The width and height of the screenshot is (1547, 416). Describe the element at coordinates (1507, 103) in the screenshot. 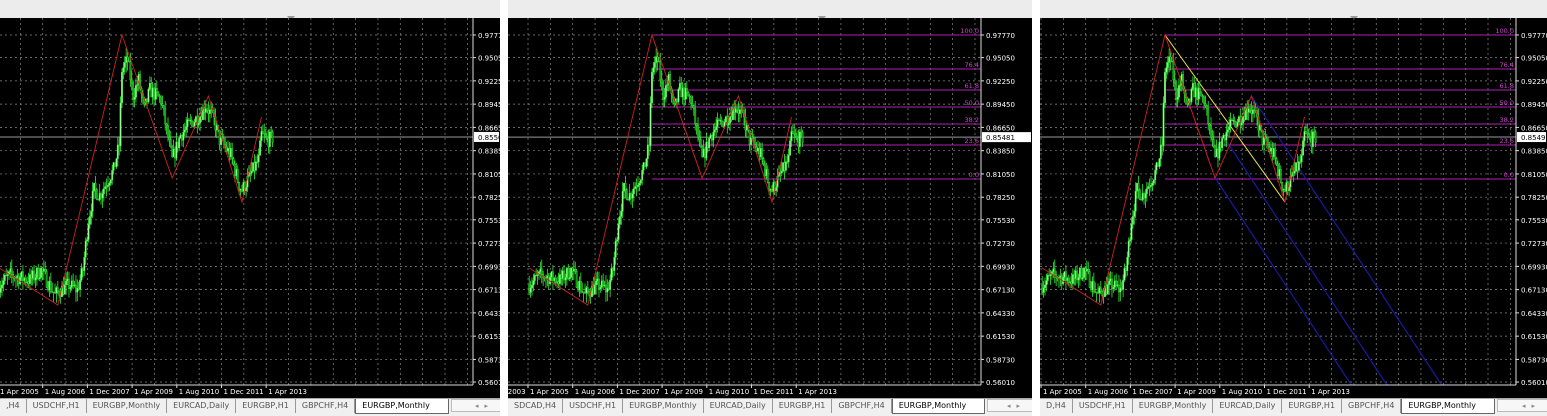

I see `fib-level-label: 50.0` at that location.